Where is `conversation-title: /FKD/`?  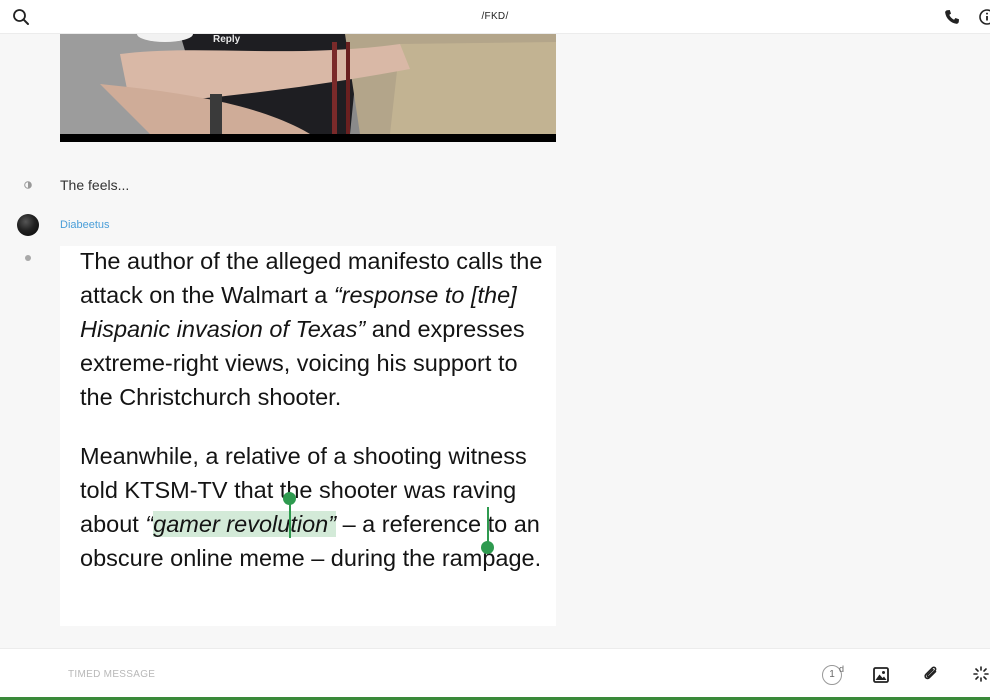
conversation-title: /FKD/ is located at coordinates (495, 16).